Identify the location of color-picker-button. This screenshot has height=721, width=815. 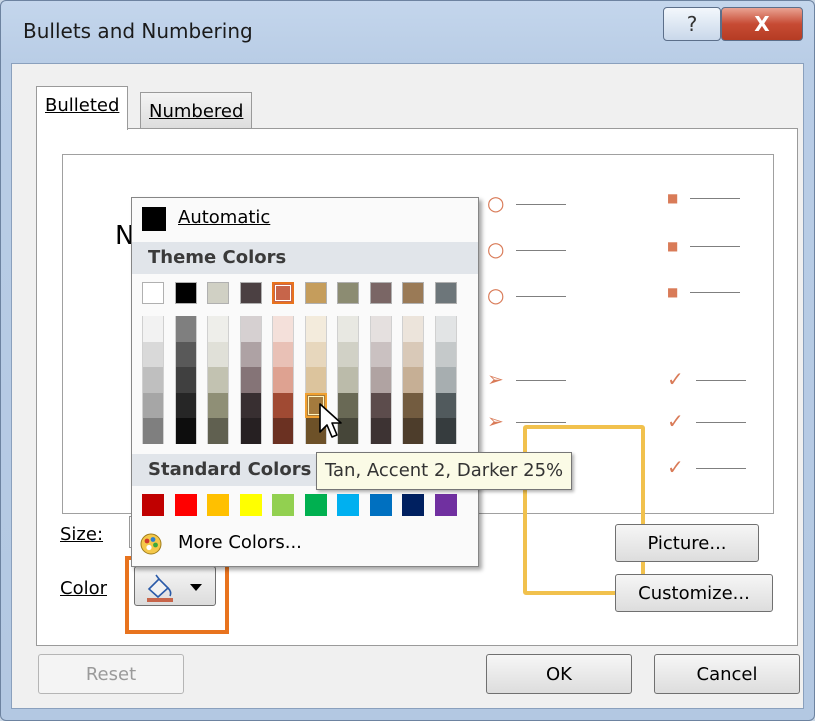
(175, 586).